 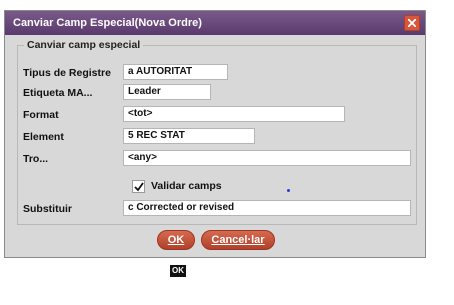 I want to click on validate-fields-label: Validar camps, so click(x=186, y=186).